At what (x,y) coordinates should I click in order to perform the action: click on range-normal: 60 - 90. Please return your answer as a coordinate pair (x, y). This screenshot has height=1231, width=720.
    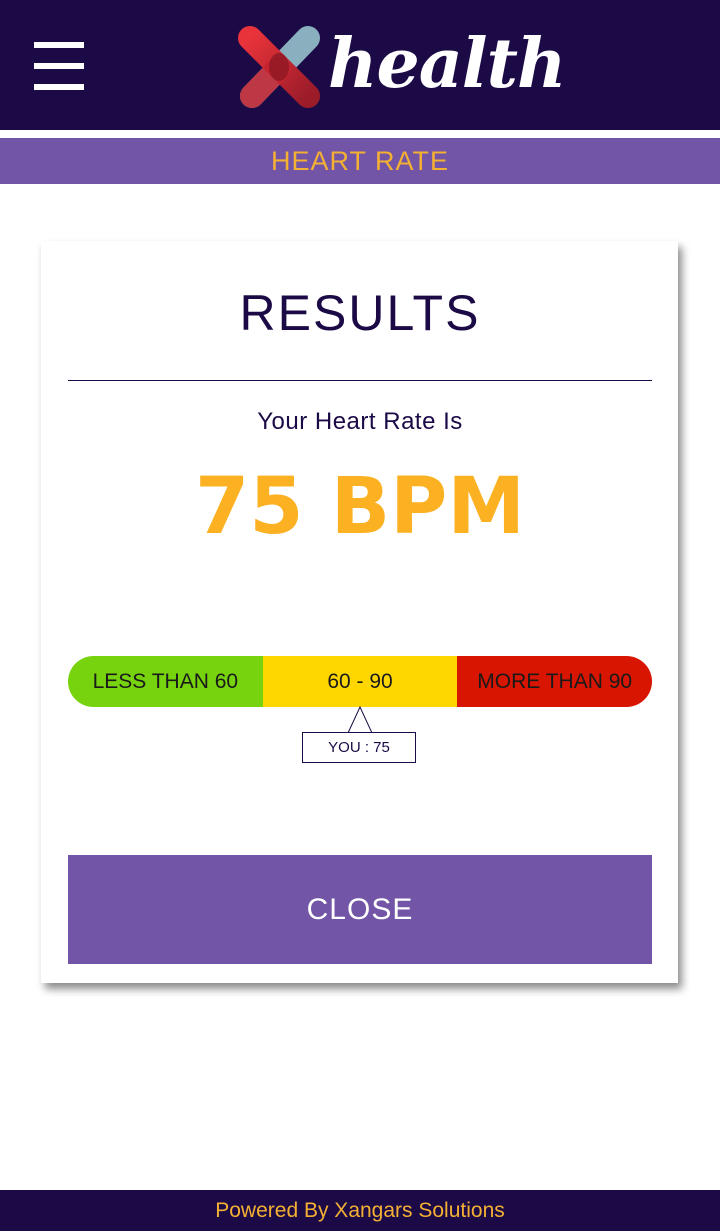
    Looking at the image, I should click on (360, 681).